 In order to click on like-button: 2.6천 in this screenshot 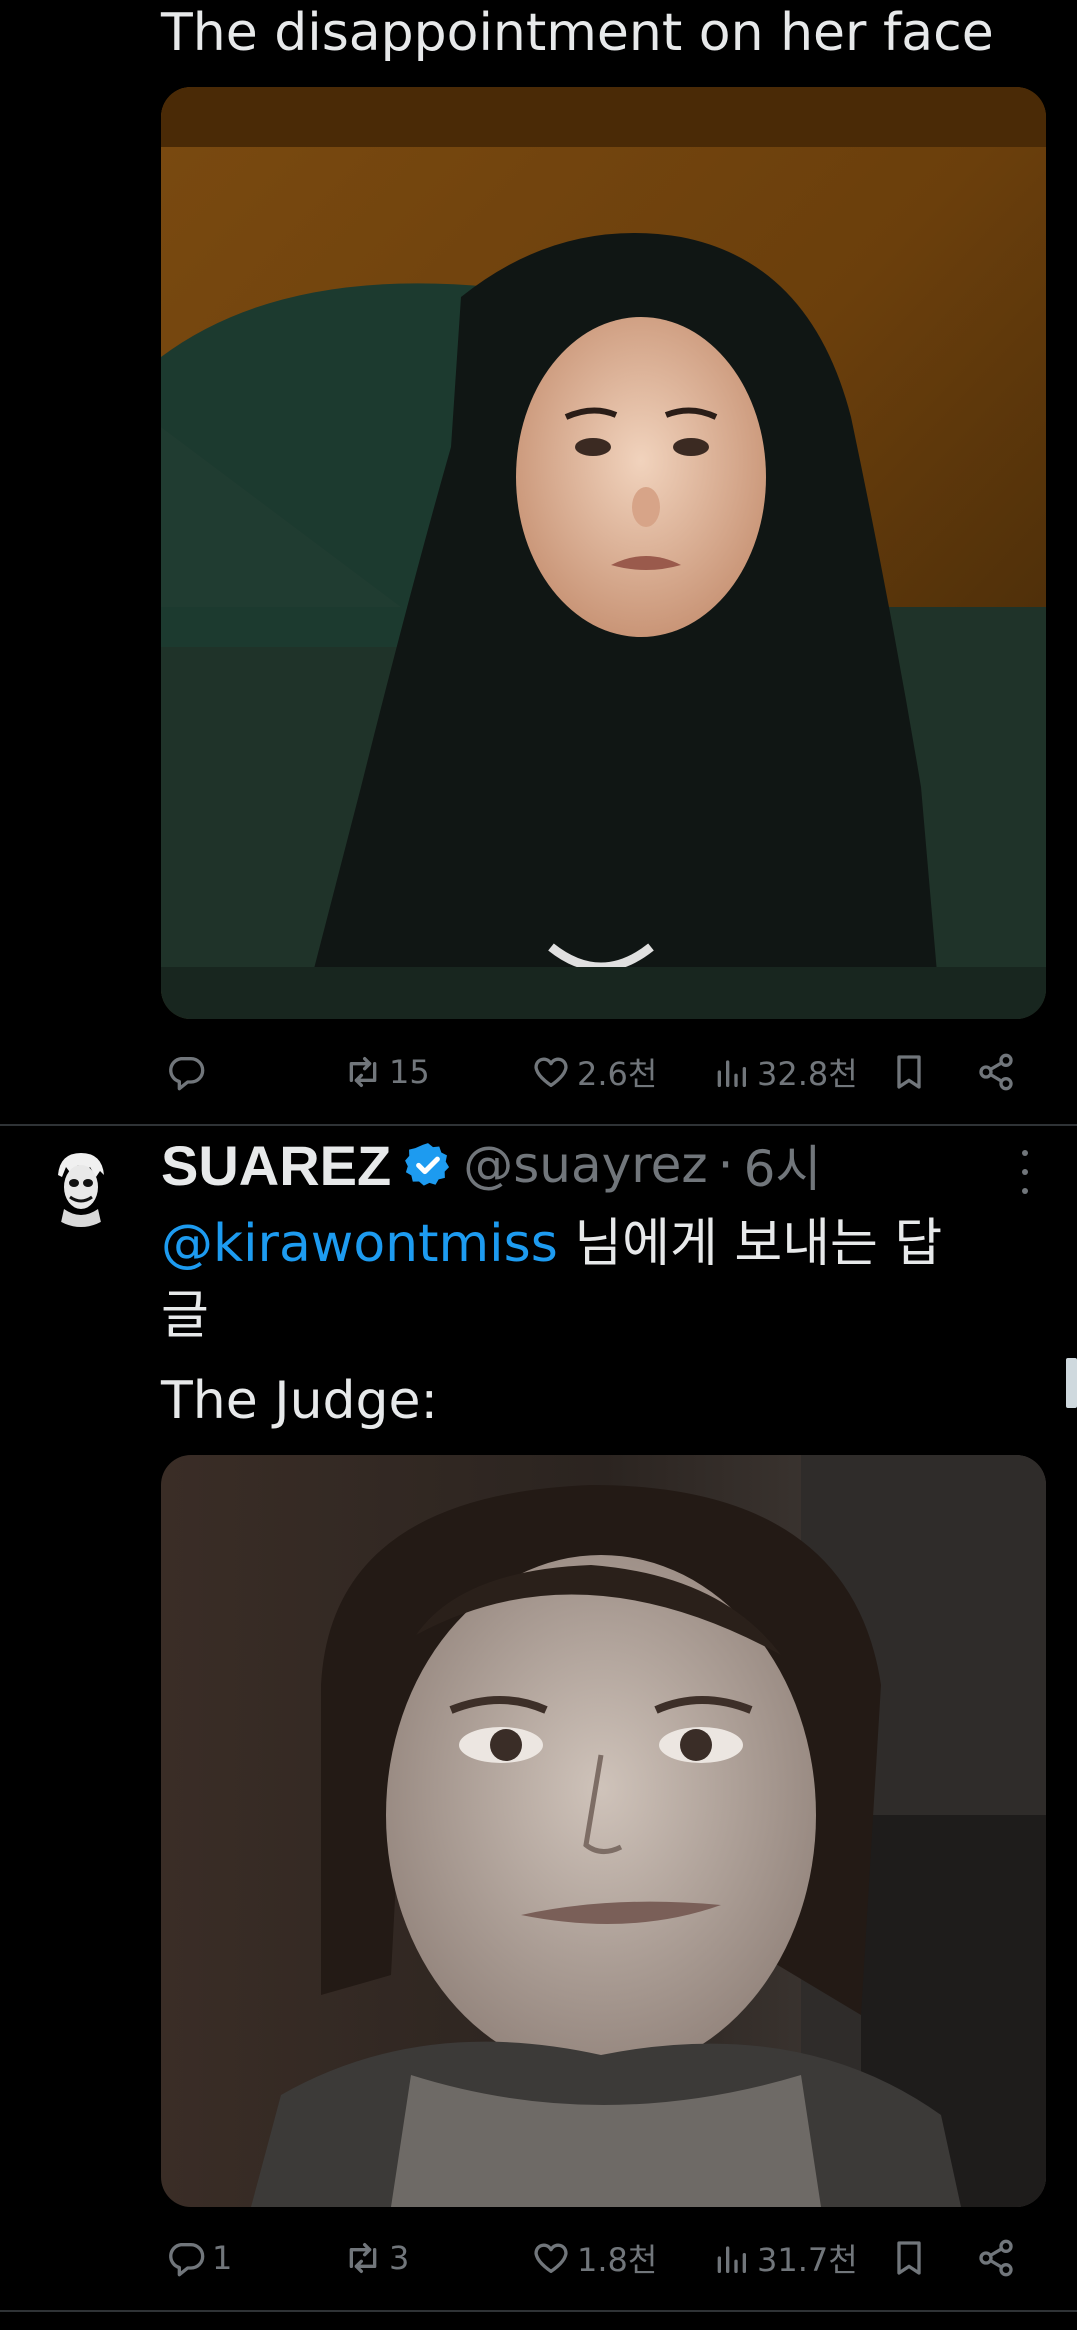, I will do `click(594, 1072)`.